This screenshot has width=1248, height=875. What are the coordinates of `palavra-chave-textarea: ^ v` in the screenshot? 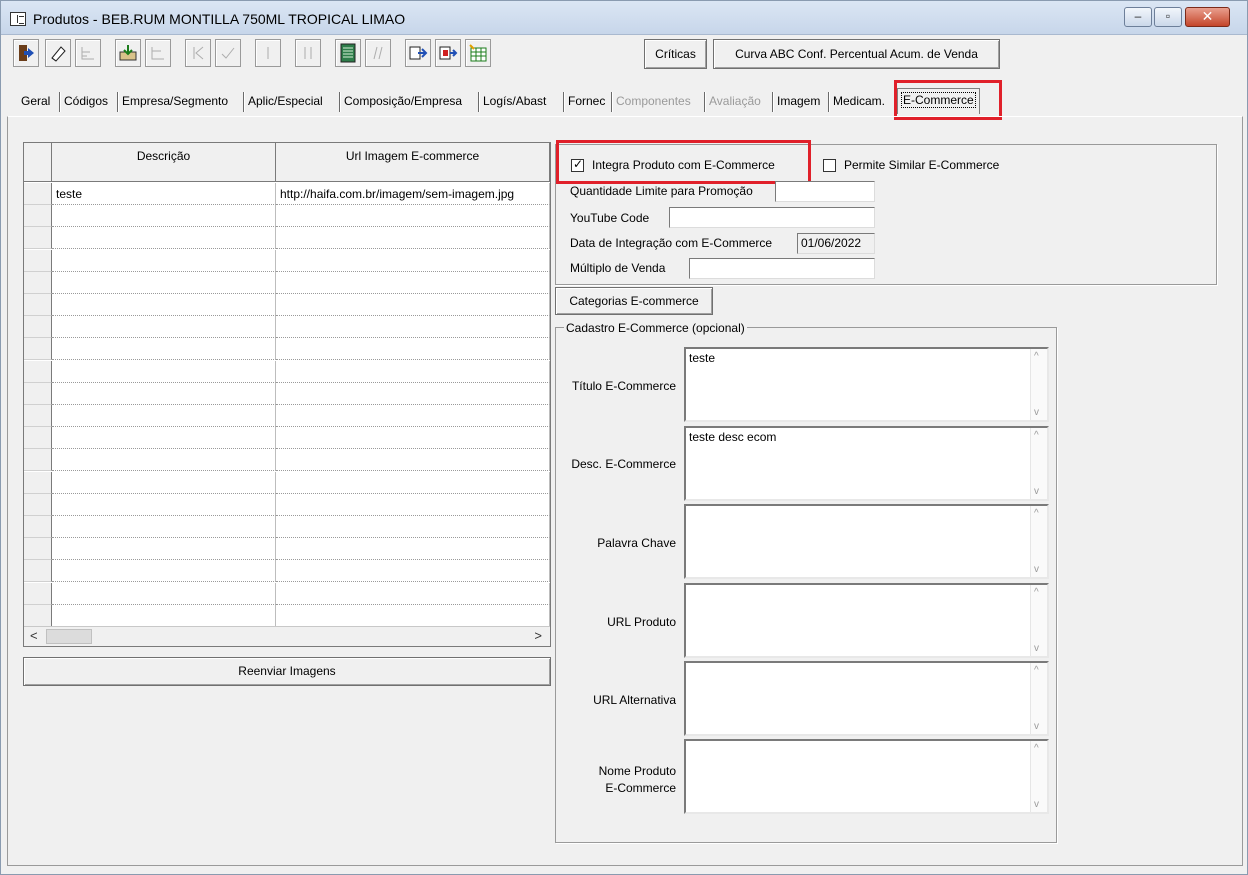 It's located at (866, 541).